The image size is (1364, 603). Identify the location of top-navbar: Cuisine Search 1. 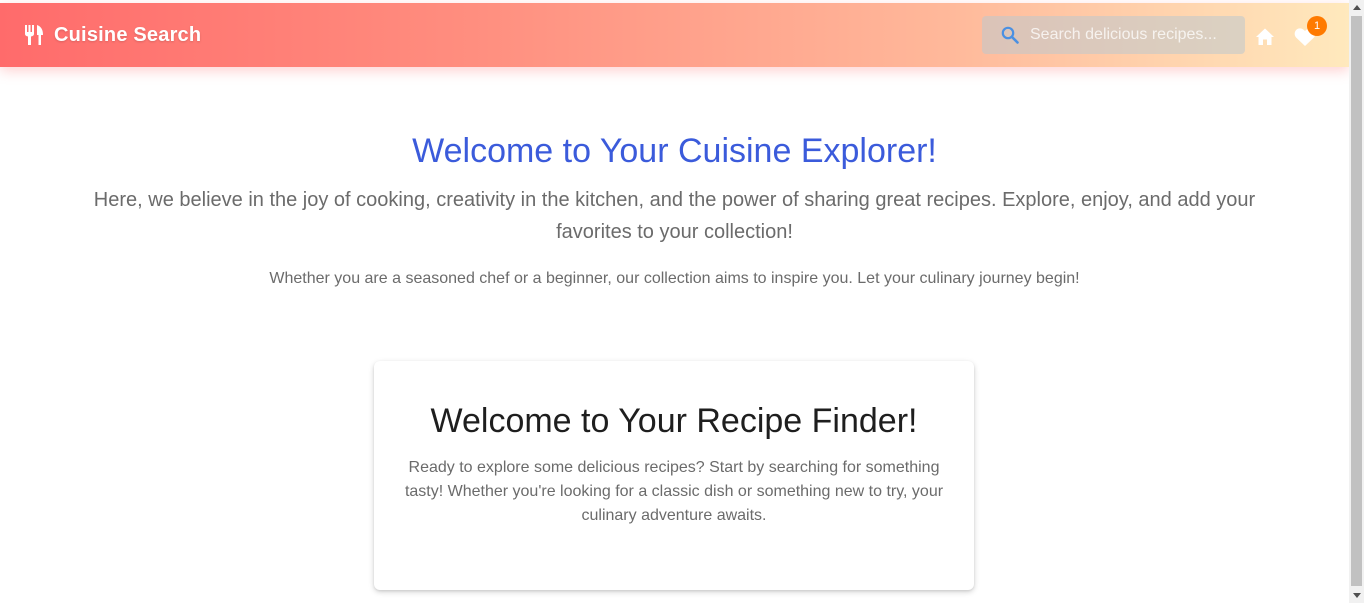
(674, 35).